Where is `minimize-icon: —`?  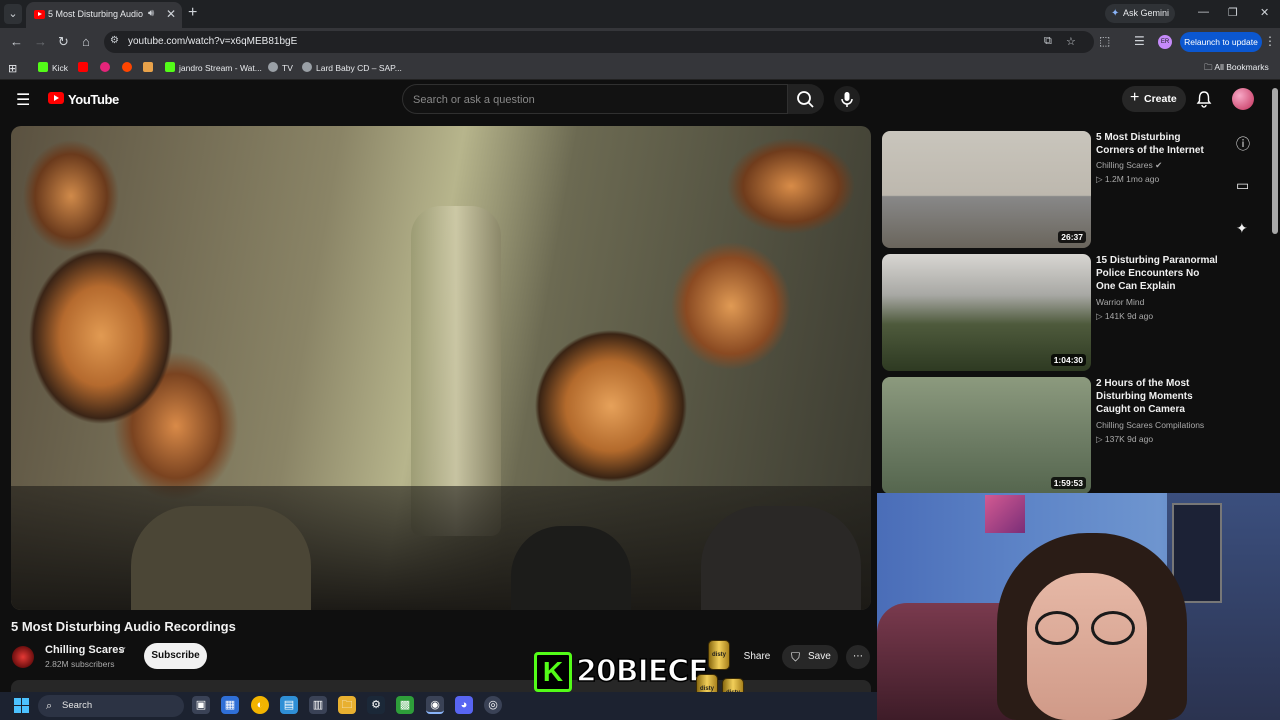
minimize-icon: — is located at coordinates (1203, 12).